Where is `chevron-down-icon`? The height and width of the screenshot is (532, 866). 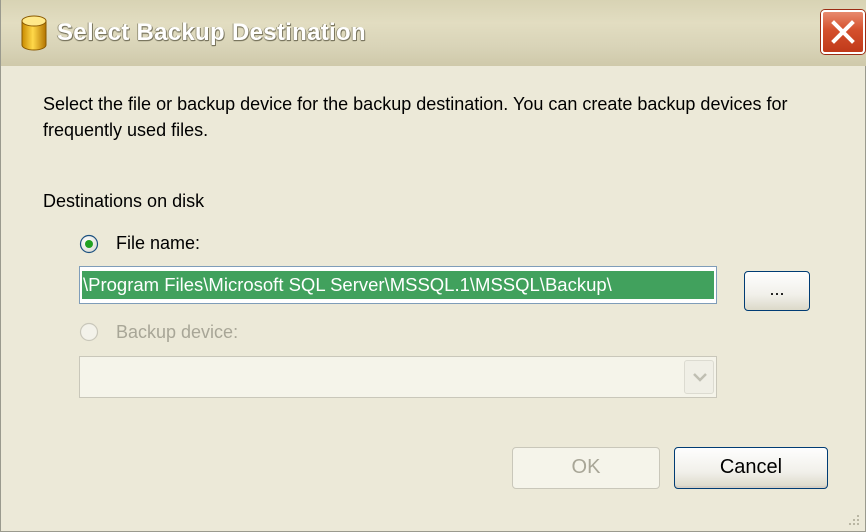 chevron-down-icon is located at coordinates (700, 377).